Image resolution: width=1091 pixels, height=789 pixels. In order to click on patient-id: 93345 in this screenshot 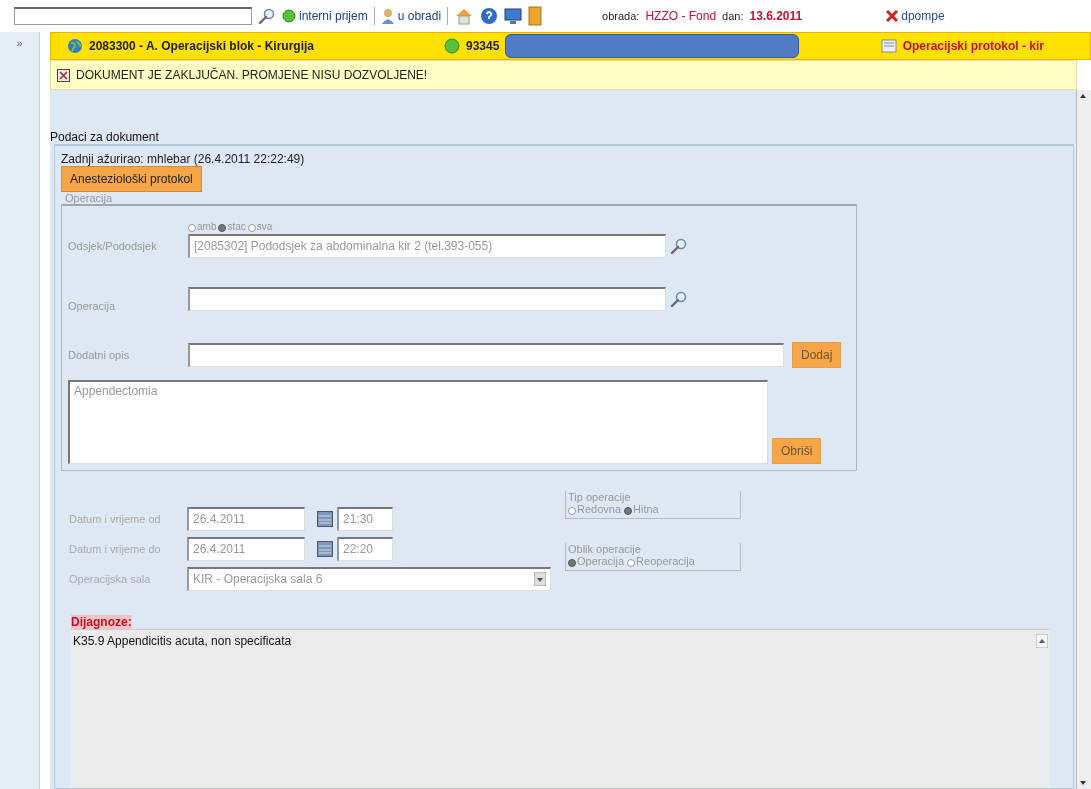, I will do `click(483, 46)`.